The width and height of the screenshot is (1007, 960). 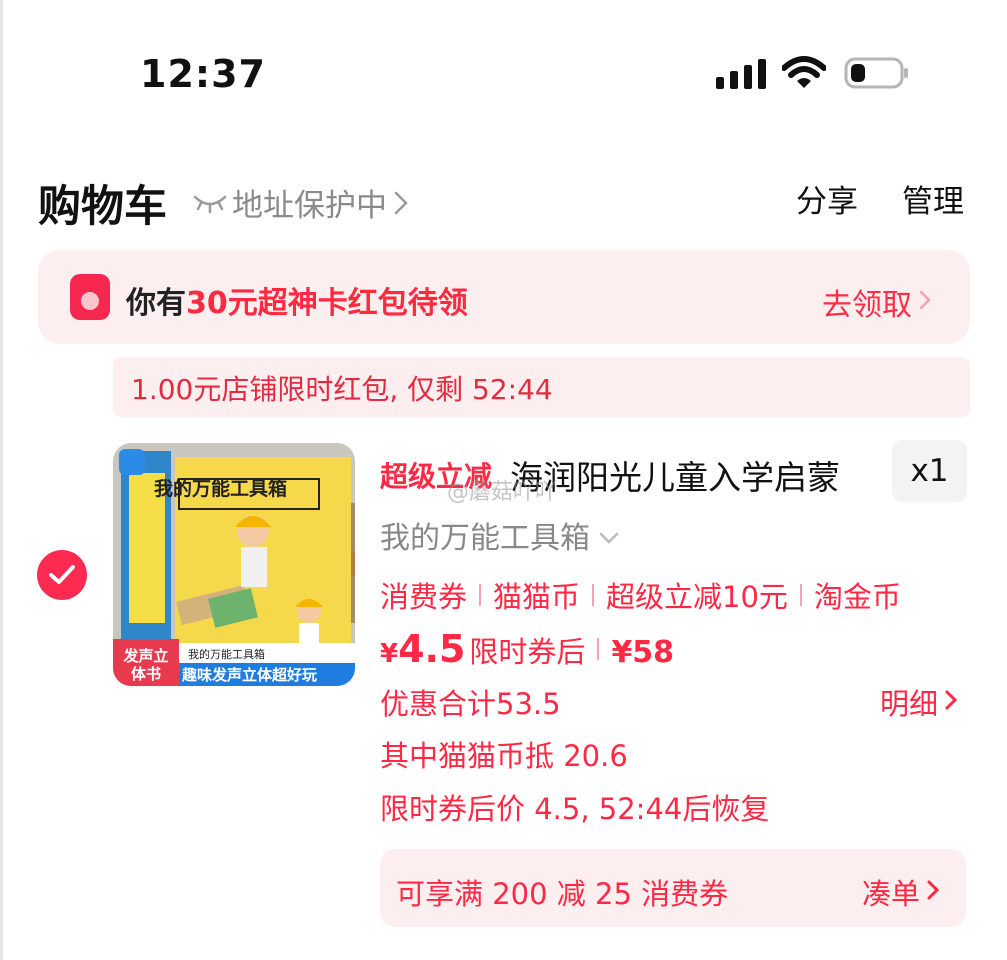 What do you see at coordinates (804, 73) in the screenshot?
I see `wifi-icon` at bounding box center [804, 73].